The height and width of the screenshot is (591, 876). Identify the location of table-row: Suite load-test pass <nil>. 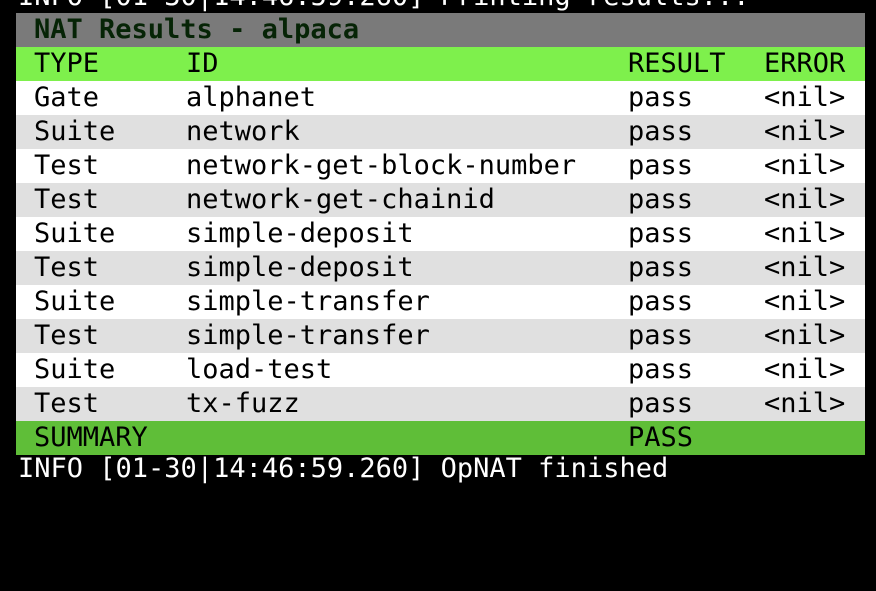
(440, 370).